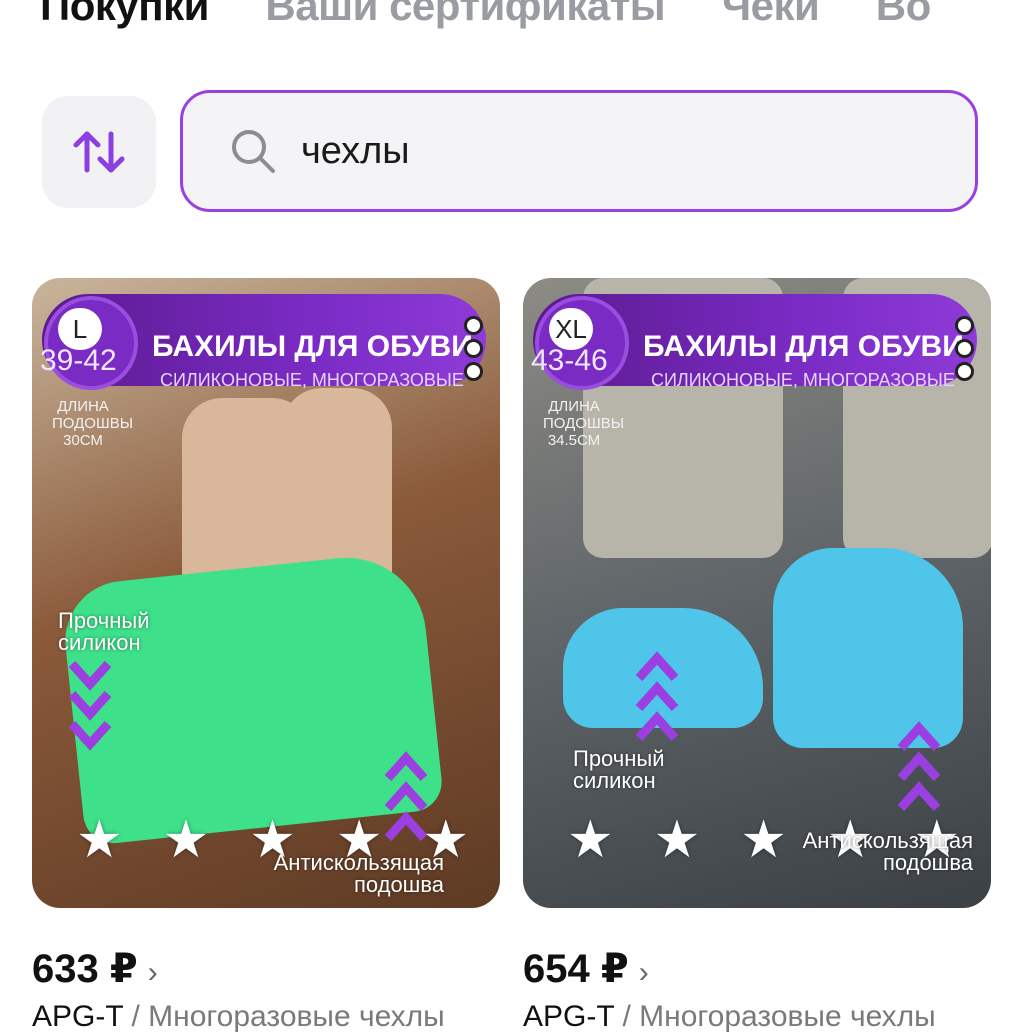 The height and width of the screenshot is (1034, 1024). What do you see at coordinates (601, 151) in the screenshot?
I see `search-input` at bounding box center [601, 151].